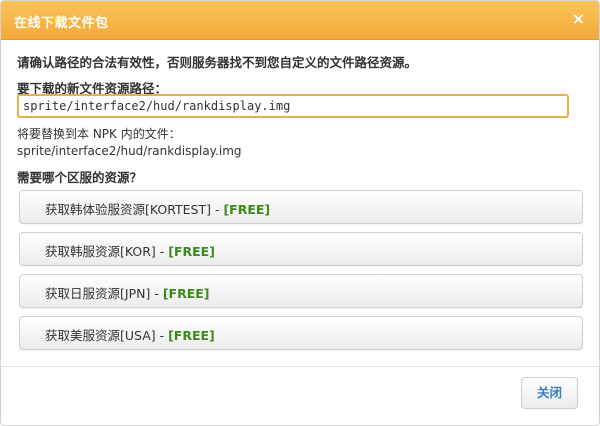 This screenshot has width=600, height=426. Describe the element at coordinates (100, 335) in the screenshot. I see `region-name: 获取美服资源[USA]` at that location.